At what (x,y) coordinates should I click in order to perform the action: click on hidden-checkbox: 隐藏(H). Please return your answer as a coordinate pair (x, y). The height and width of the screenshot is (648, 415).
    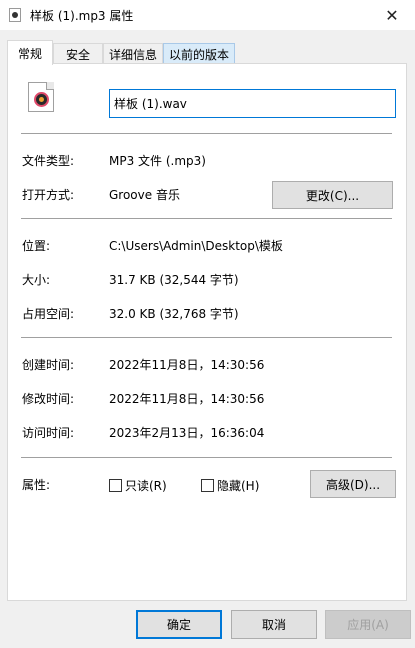
    Looking at the image, I should click on (230, 485).